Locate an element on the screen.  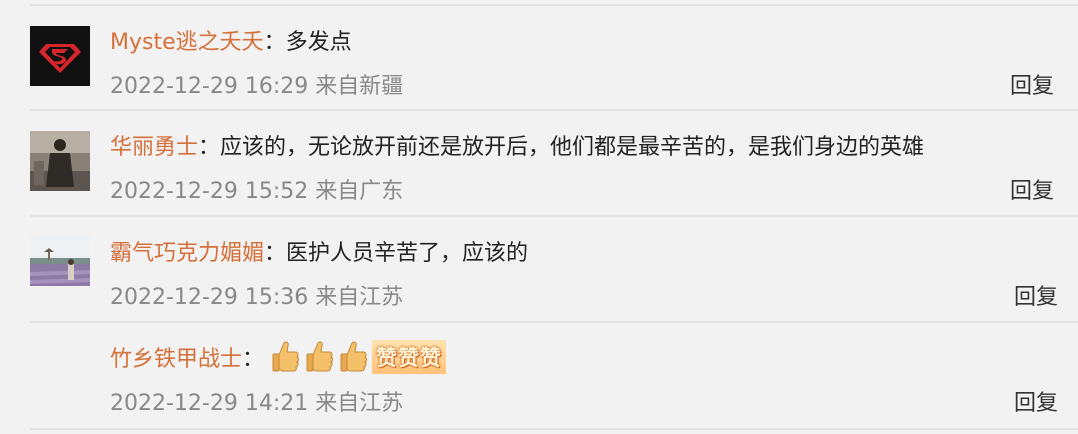
comment-text: 应该的，无论放开前还是放开后，他们都是最辛苦的，是我们身边的英雄 is located at coordinates (572, 147).